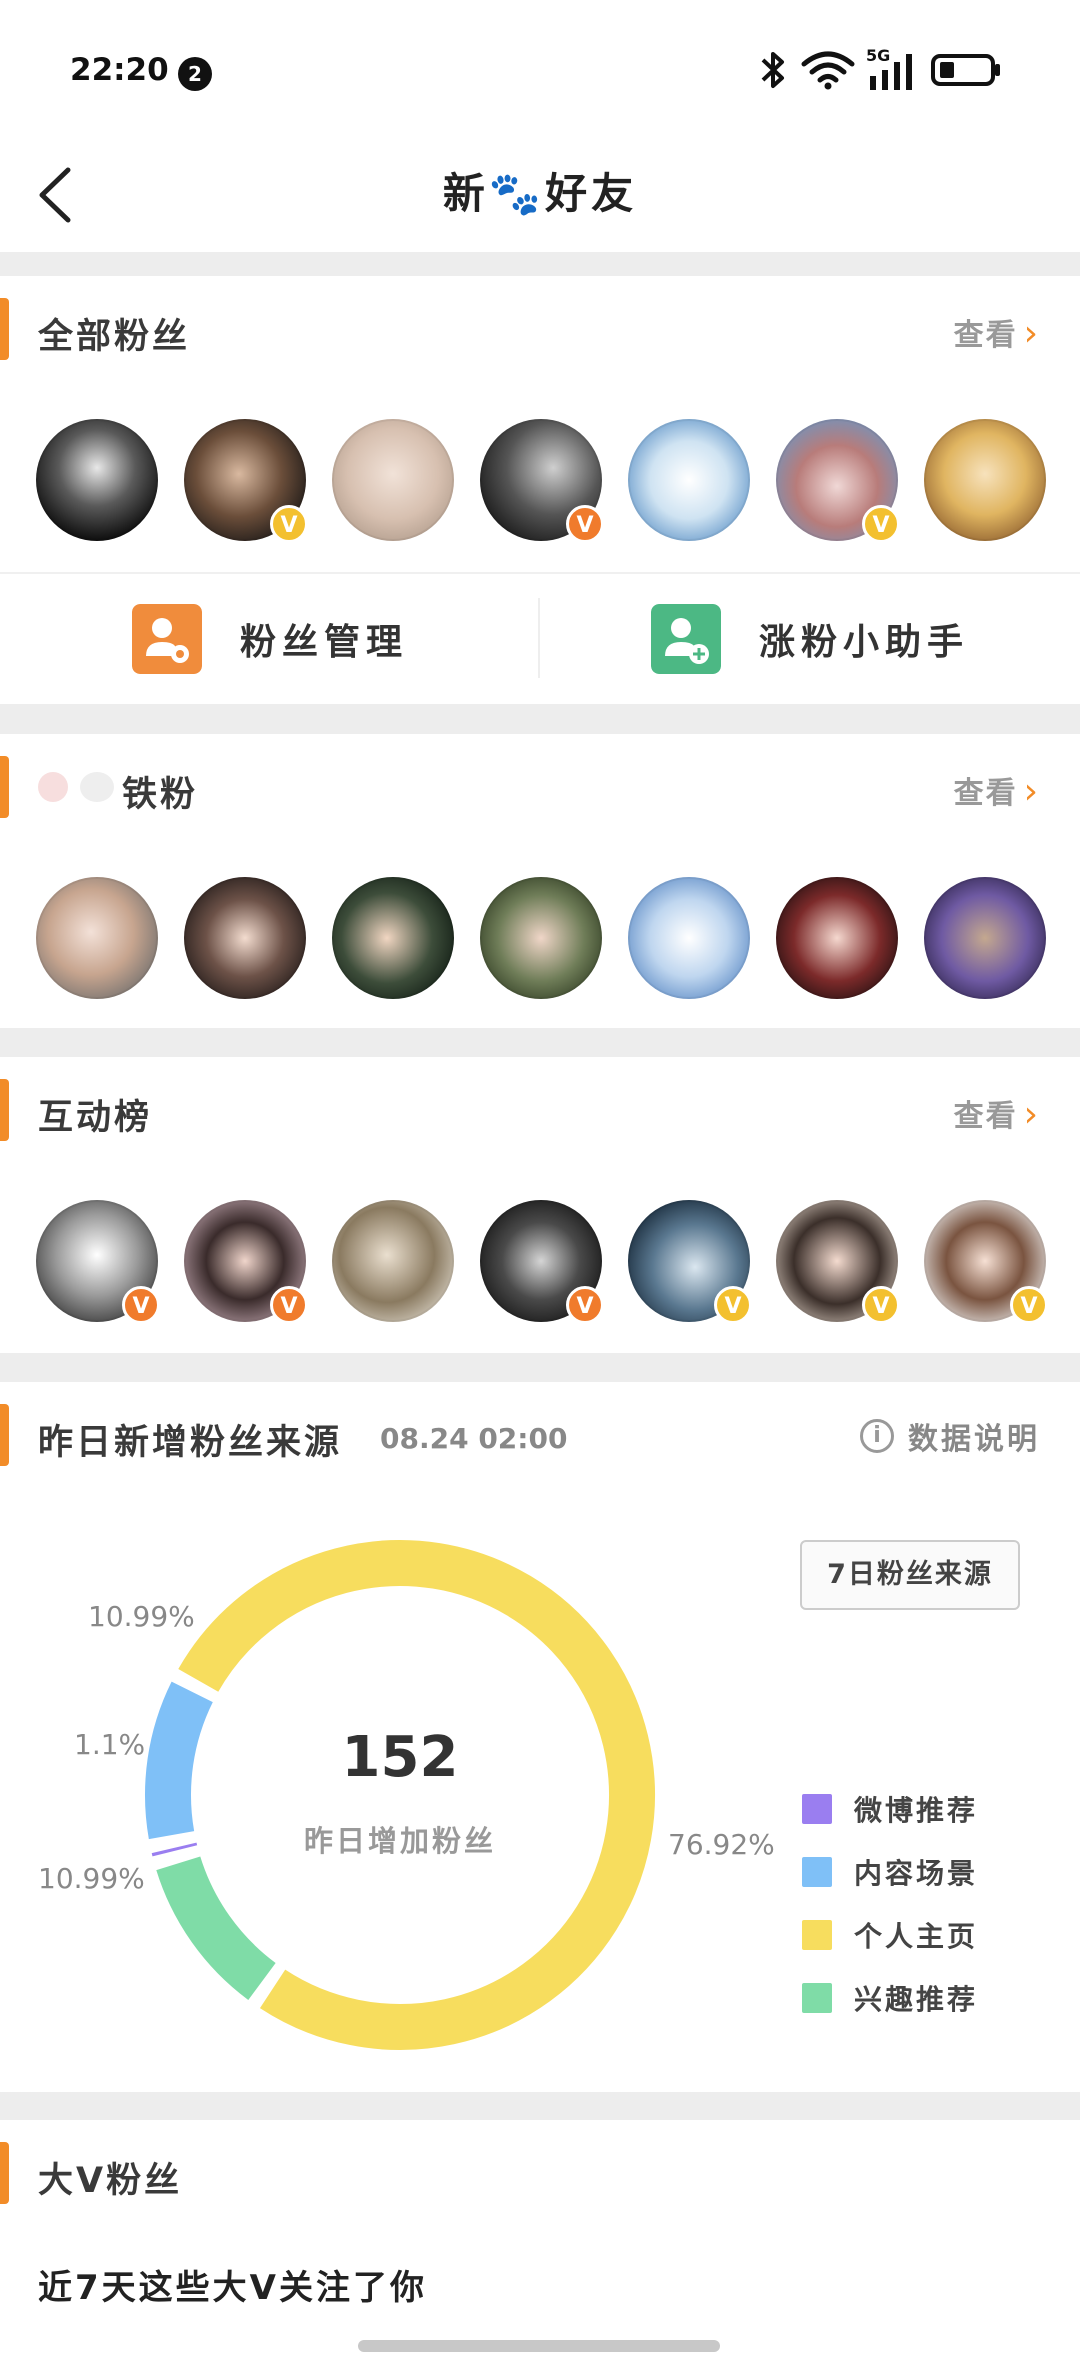 Image resolution: width=1080 pixels, height=2373 pixels. I want to click on fan-management-label: 粉丝管理, so click(323, 642).